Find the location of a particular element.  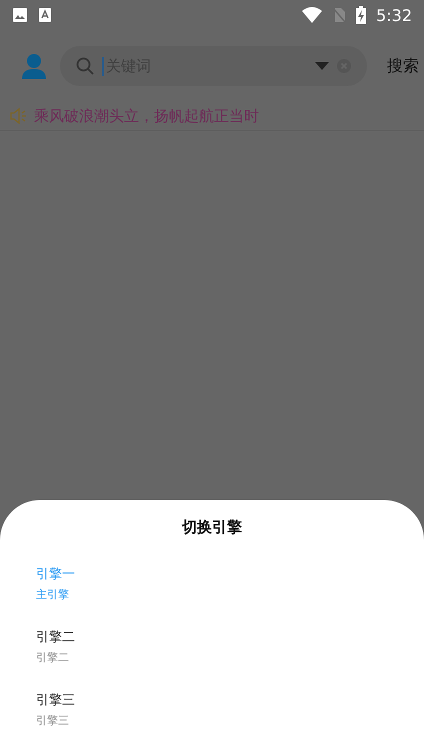

dropdown-caret-icon is located at coordinates (322, 66).